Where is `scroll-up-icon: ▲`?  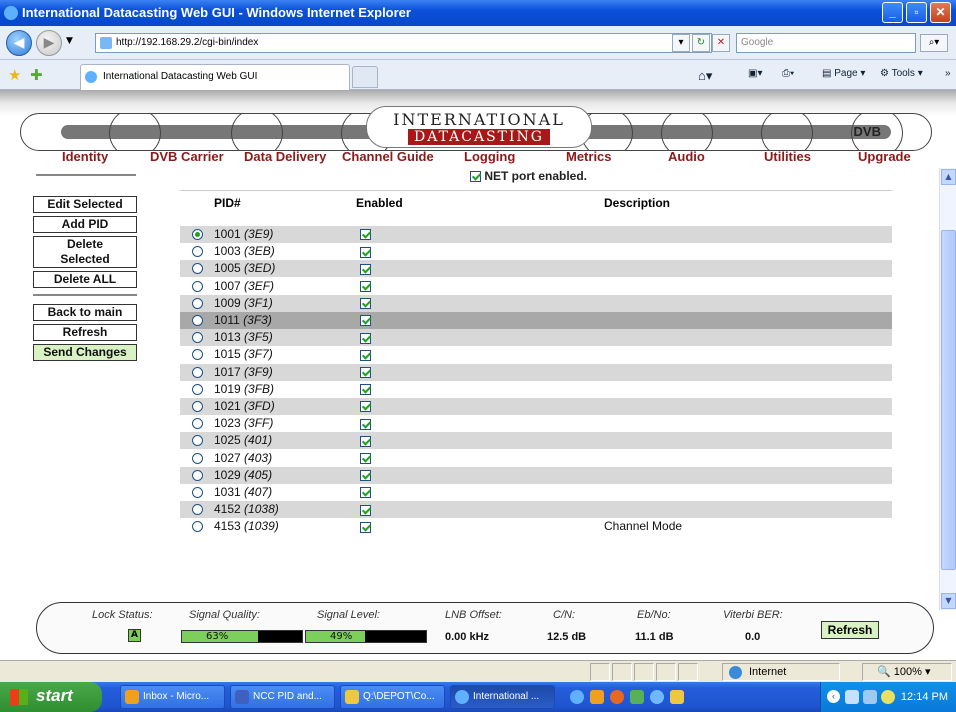
scroll-up-icon: ▲ is located at coordinates (948, 177).